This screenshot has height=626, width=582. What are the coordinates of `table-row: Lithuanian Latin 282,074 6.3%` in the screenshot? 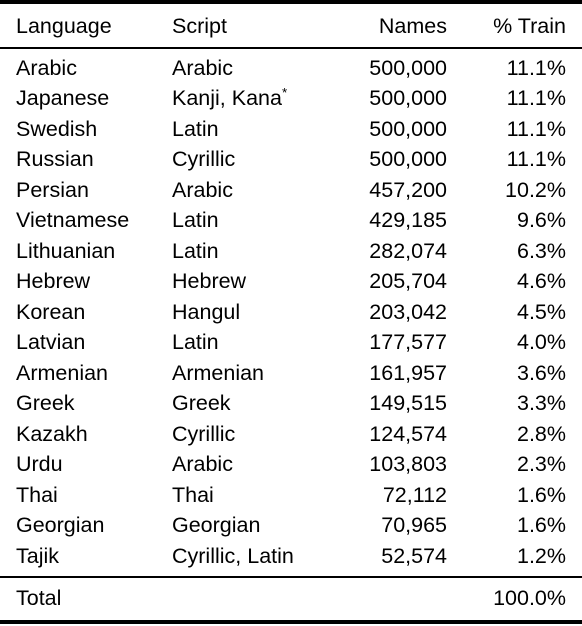 It's located at (291, 251).